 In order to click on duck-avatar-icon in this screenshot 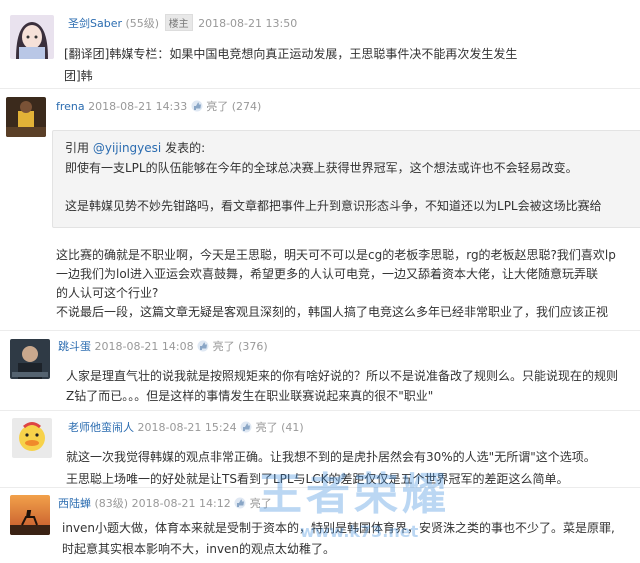, I will do `click(32, 438)`.